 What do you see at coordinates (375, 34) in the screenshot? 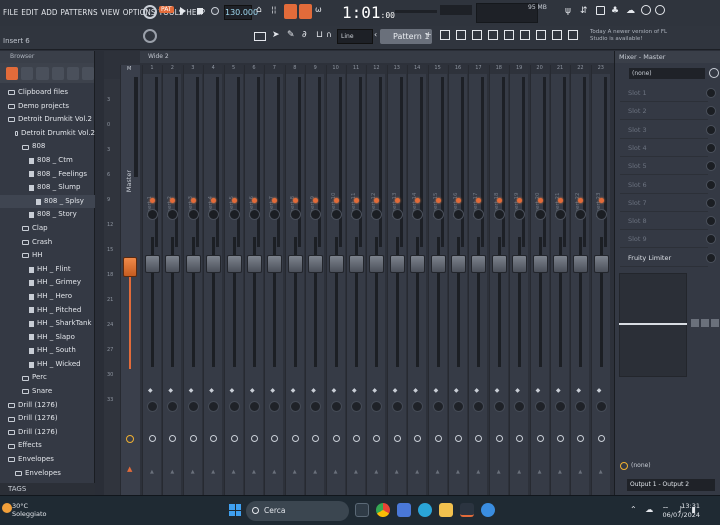
I see `prev-pattern-icon: ‹` at bounding box center [375, 34].